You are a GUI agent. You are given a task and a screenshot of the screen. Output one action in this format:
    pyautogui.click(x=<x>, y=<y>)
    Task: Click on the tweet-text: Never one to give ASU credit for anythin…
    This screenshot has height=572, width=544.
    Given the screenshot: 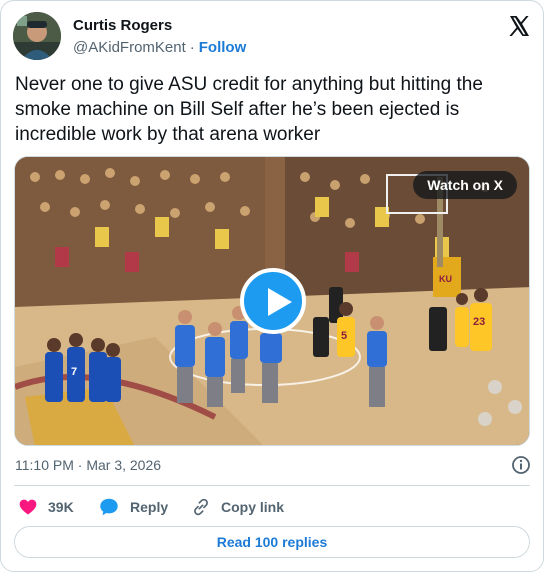 What is the action you would take?
    pyautogui.click(x=249, y=109)
    